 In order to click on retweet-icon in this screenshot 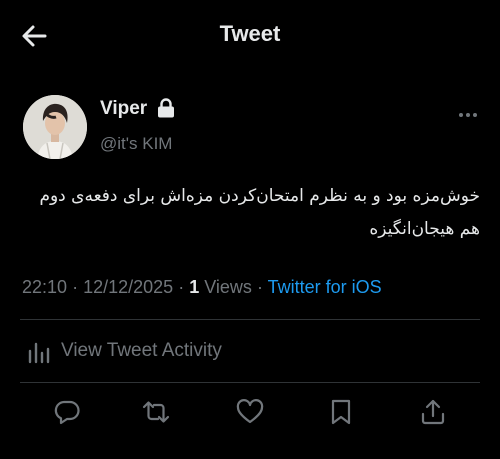, I will do `click(156, 412)`.